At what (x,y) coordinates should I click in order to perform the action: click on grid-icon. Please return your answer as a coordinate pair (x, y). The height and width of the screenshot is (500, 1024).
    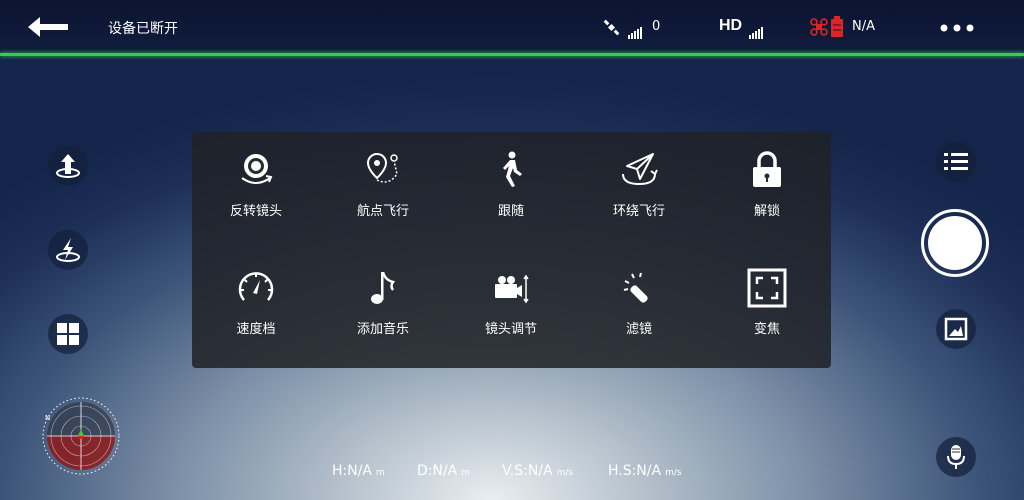
    Looking at the image, I should click on (68, 334).